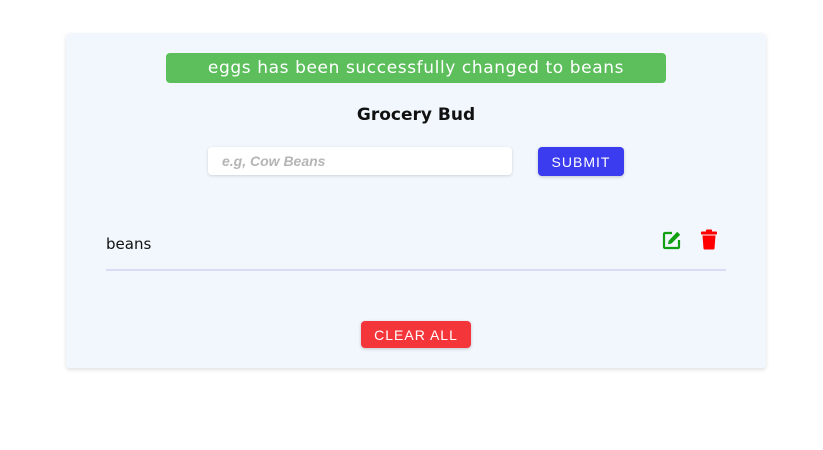  I want to click on item-label: beans, so click(129, 244).